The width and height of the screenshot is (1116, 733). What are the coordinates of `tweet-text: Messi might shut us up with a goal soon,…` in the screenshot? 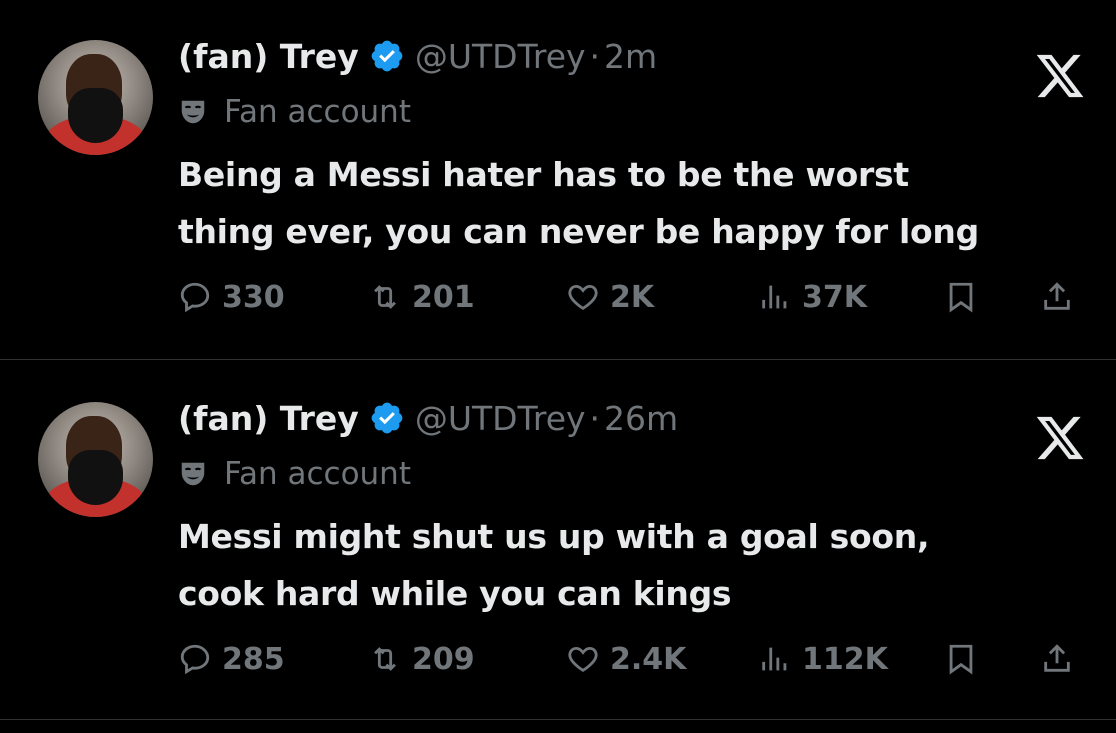 It's located at (628, 565).